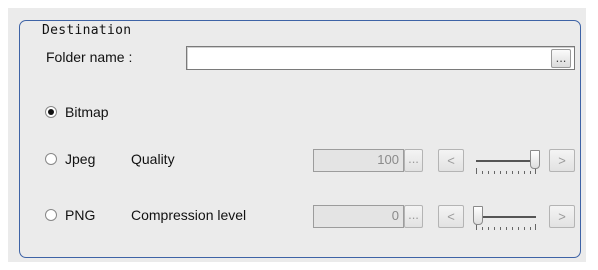 The image size is (598, 270). I want to click on compression-increase-label: >, so click(562, 216).